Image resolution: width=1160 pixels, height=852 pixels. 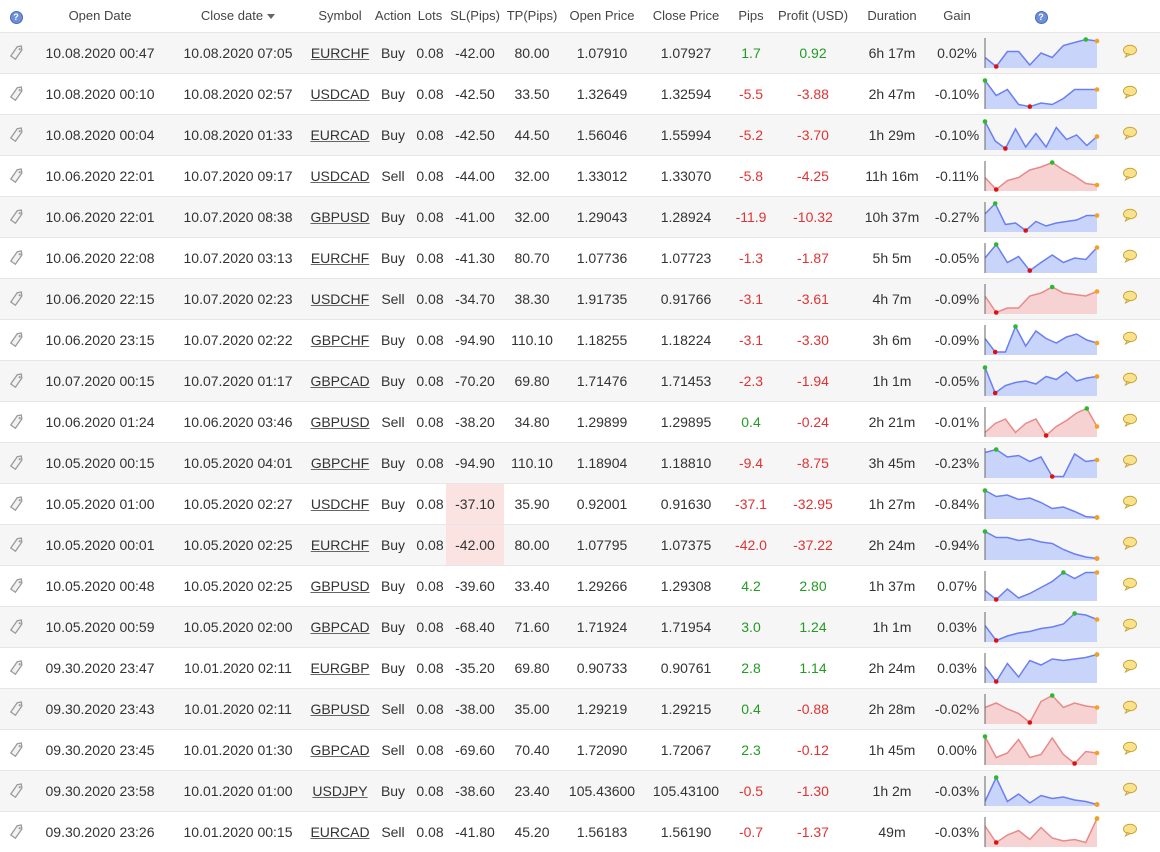 What do you see at coordinates (340, 16) in the screenshot?
I see `header-symbol: Symbol` at bounding box center [340, 16].